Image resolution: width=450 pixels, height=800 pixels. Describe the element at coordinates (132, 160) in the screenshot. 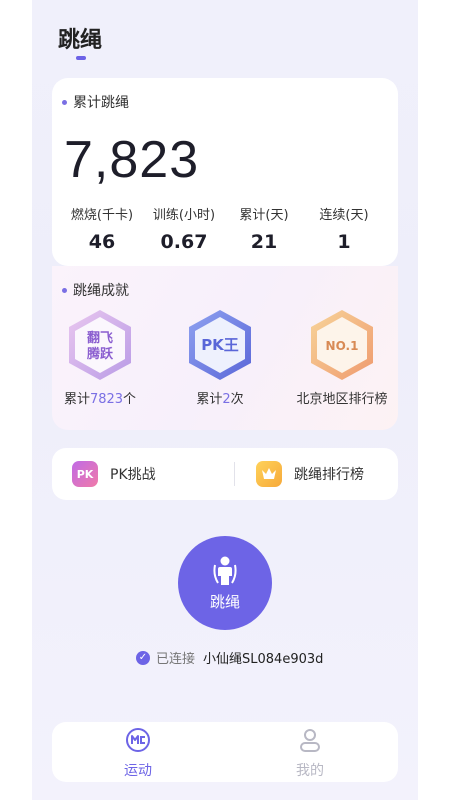

I see `total-jumps-value: 7,823` at that location.